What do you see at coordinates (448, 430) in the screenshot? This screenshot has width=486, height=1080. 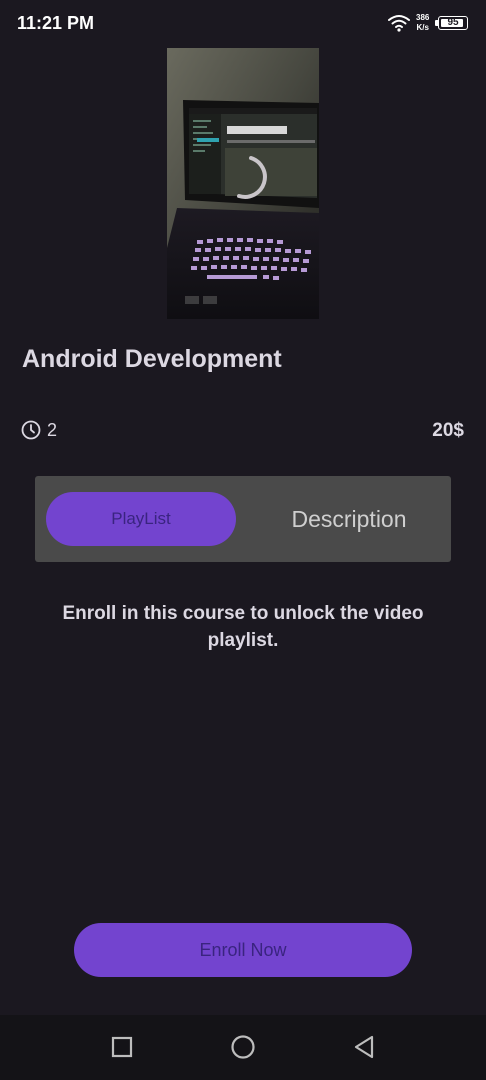 I see `course-price: 20$` at bounding box center [448, 430].